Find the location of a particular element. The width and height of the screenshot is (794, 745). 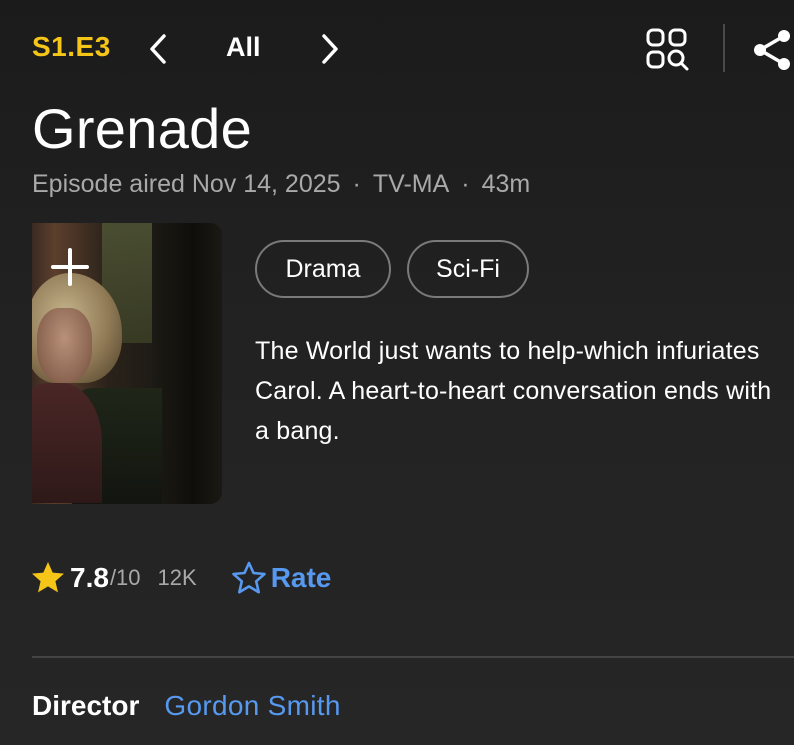

poster-figure-face is located at coordinates (64, 345).